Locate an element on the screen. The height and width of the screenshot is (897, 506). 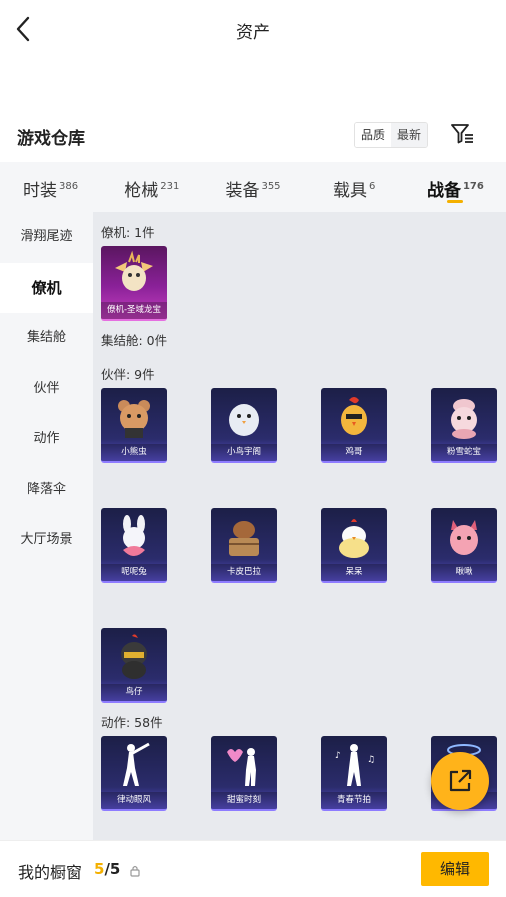
helmet-bird-icon is located at coordinates (134, 656).